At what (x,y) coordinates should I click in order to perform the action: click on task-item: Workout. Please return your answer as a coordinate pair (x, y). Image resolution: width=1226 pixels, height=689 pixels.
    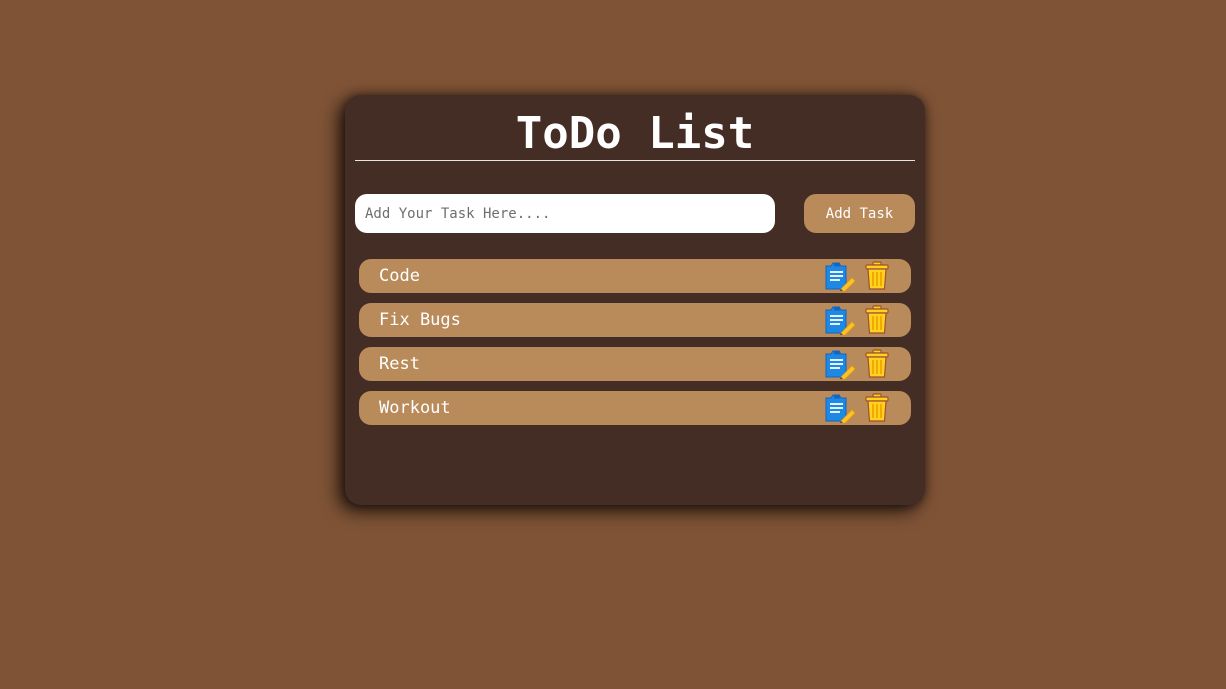
    Looking at the image, I should click on (635, 408).